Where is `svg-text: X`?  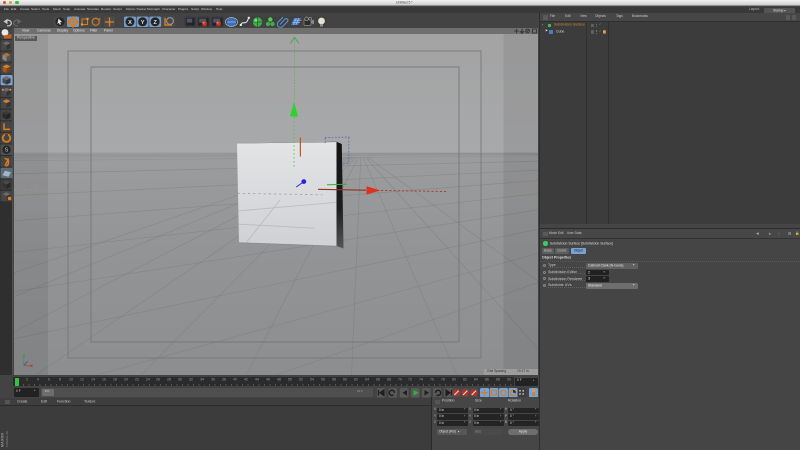 svg-text: X is located at coordinates (130, 23).